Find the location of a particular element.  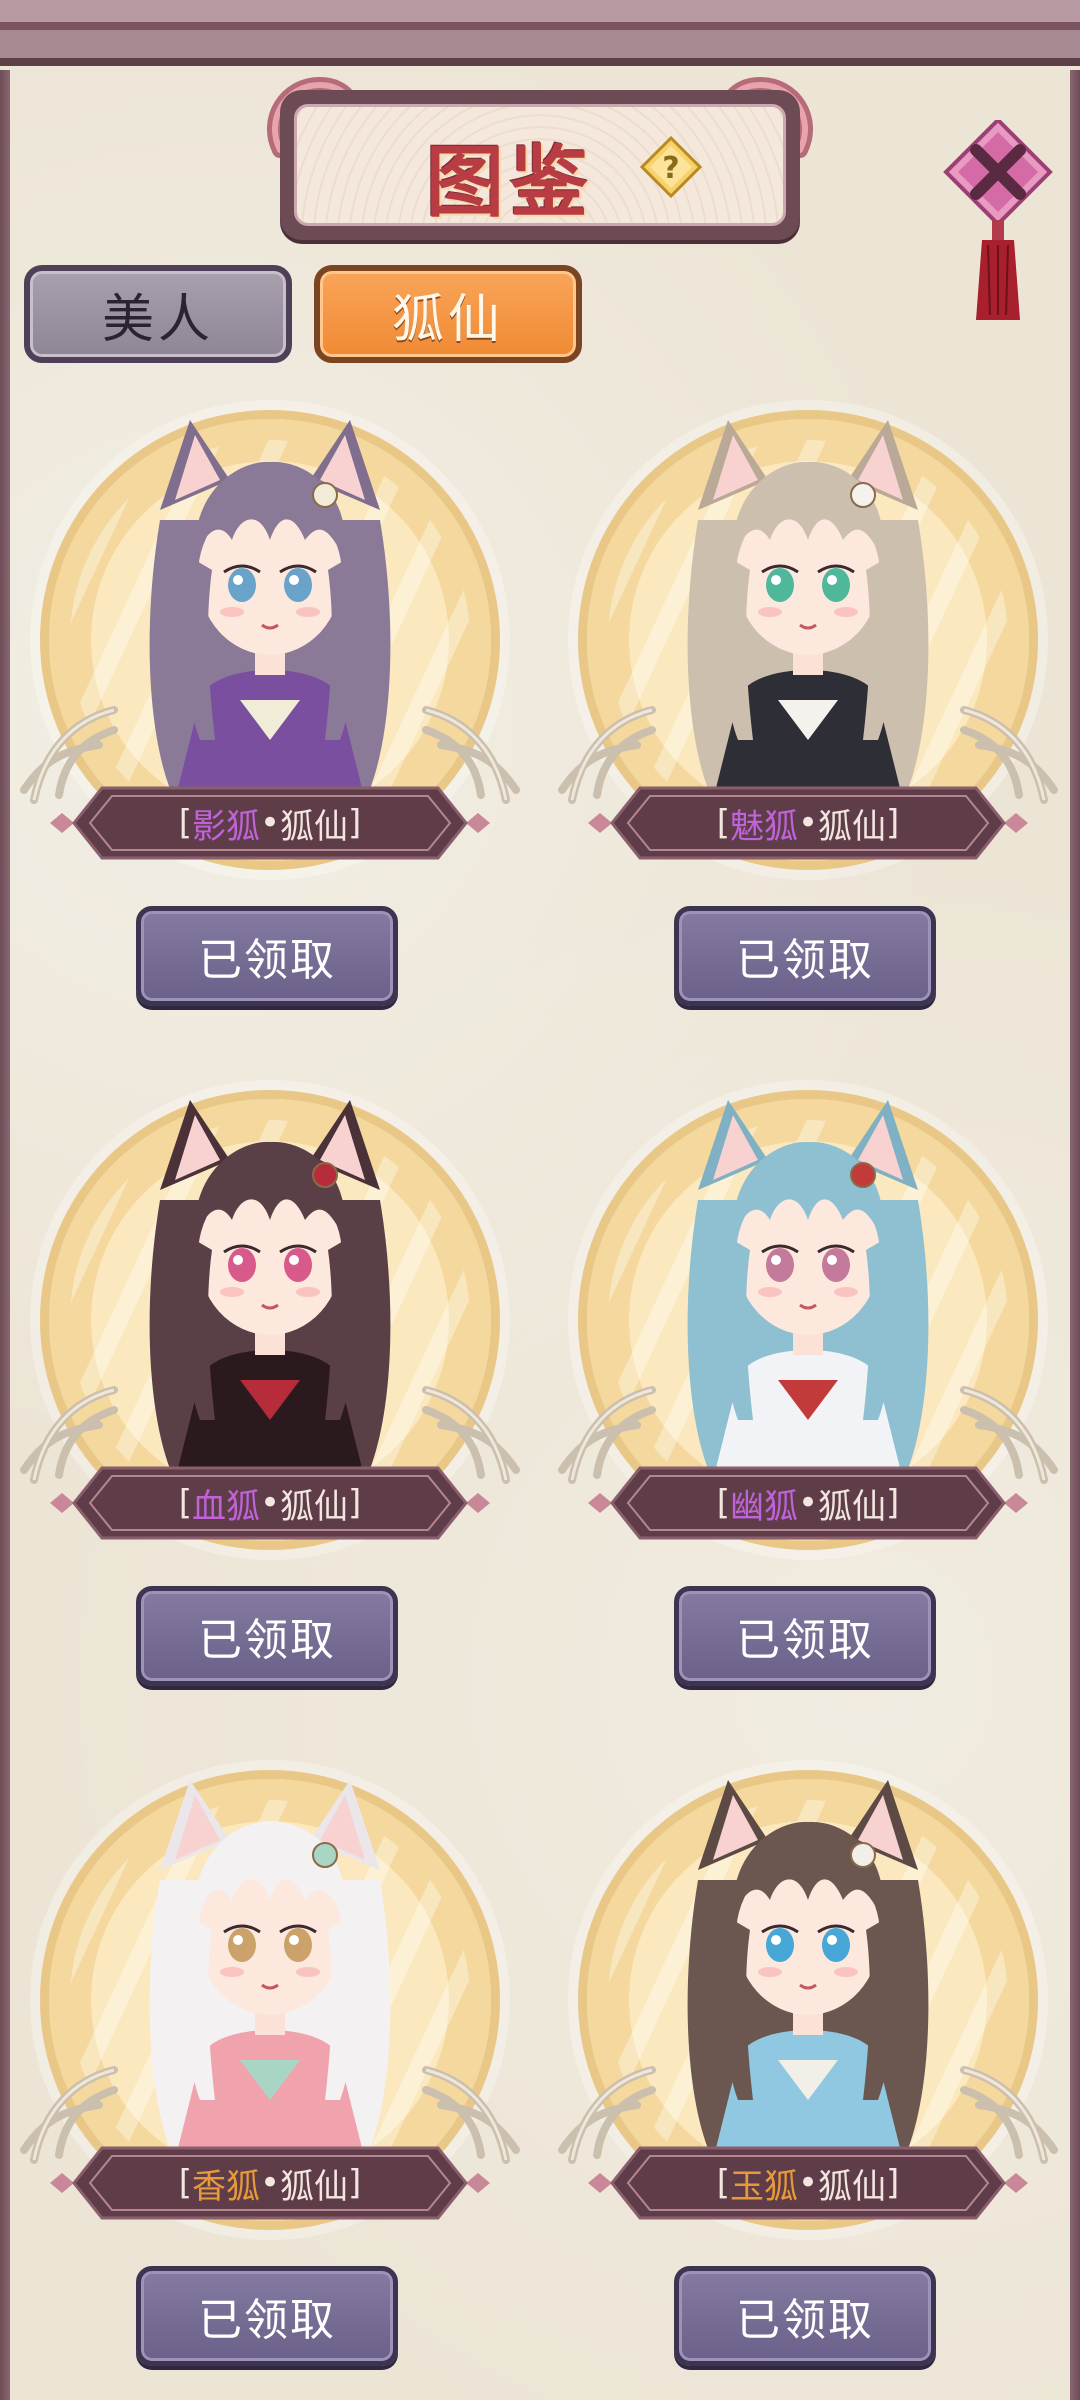

character-card: [血狐 • 狐仙] 已领取 is located at coordinates (270, 1383).